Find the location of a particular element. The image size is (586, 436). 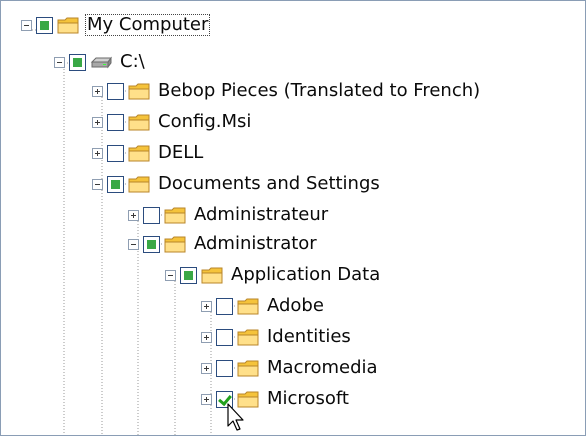

node-label: DELL is located at coordinates (180, 153).